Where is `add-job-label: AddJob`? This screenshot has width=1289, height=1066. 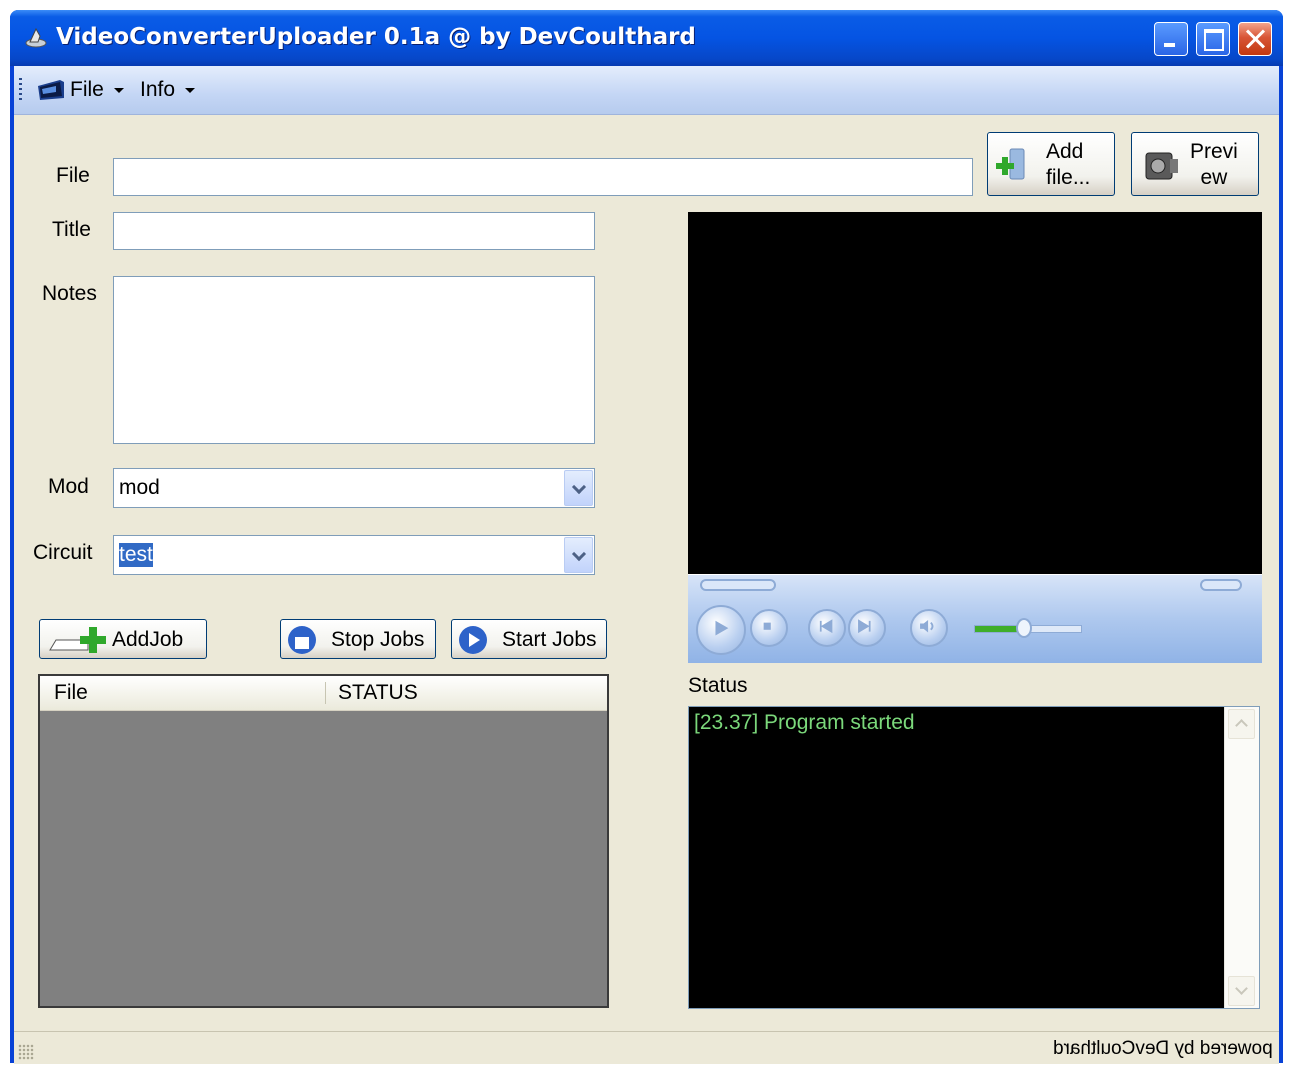 add-job-label: AddJob is located at coordinates (148, 639).